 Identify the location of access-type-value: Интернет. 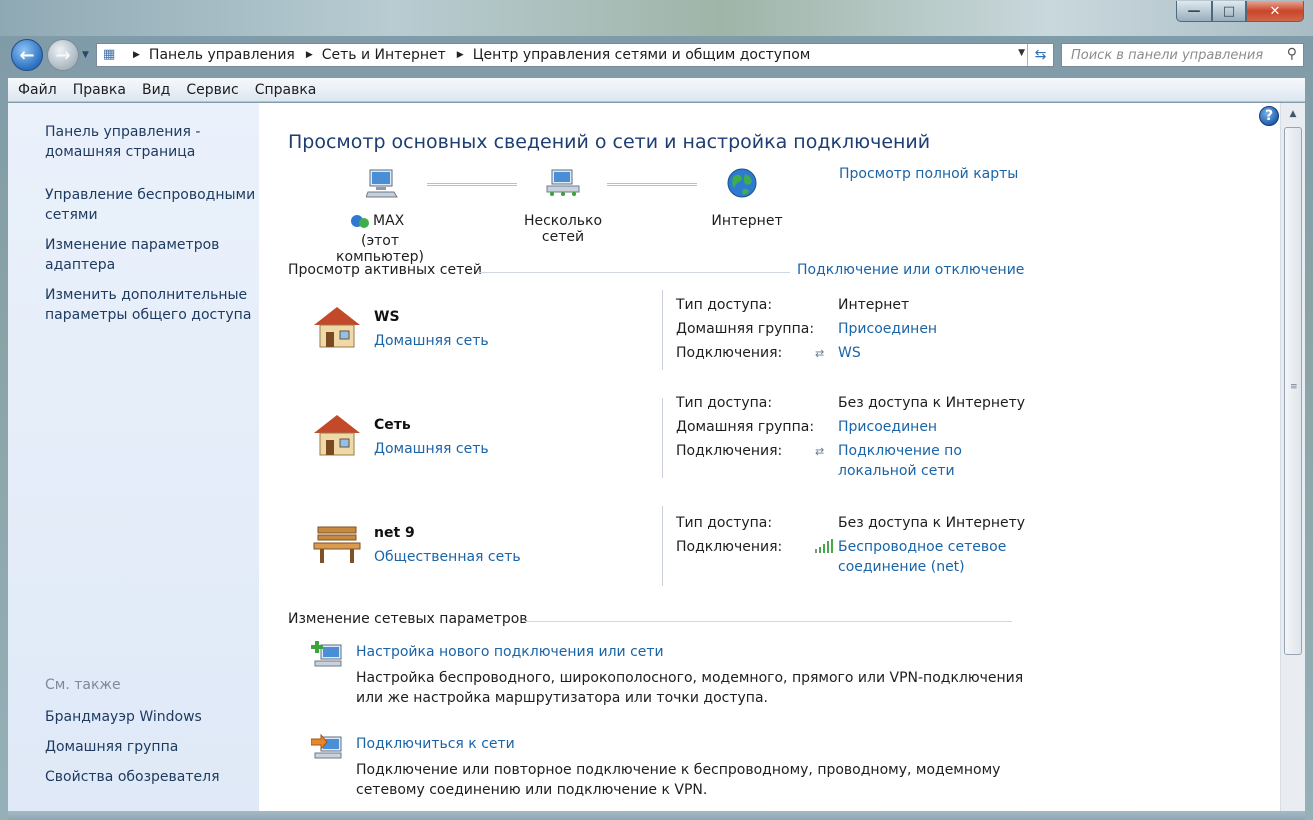
(874, 305).